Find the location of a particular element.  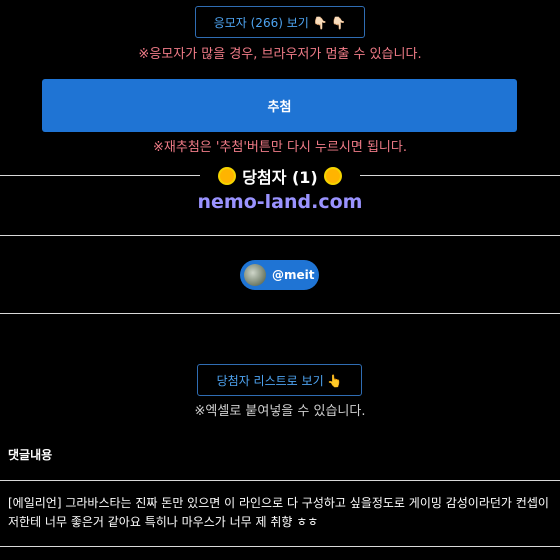

draw-button: 추첨 is located at coordinates (279, 105).